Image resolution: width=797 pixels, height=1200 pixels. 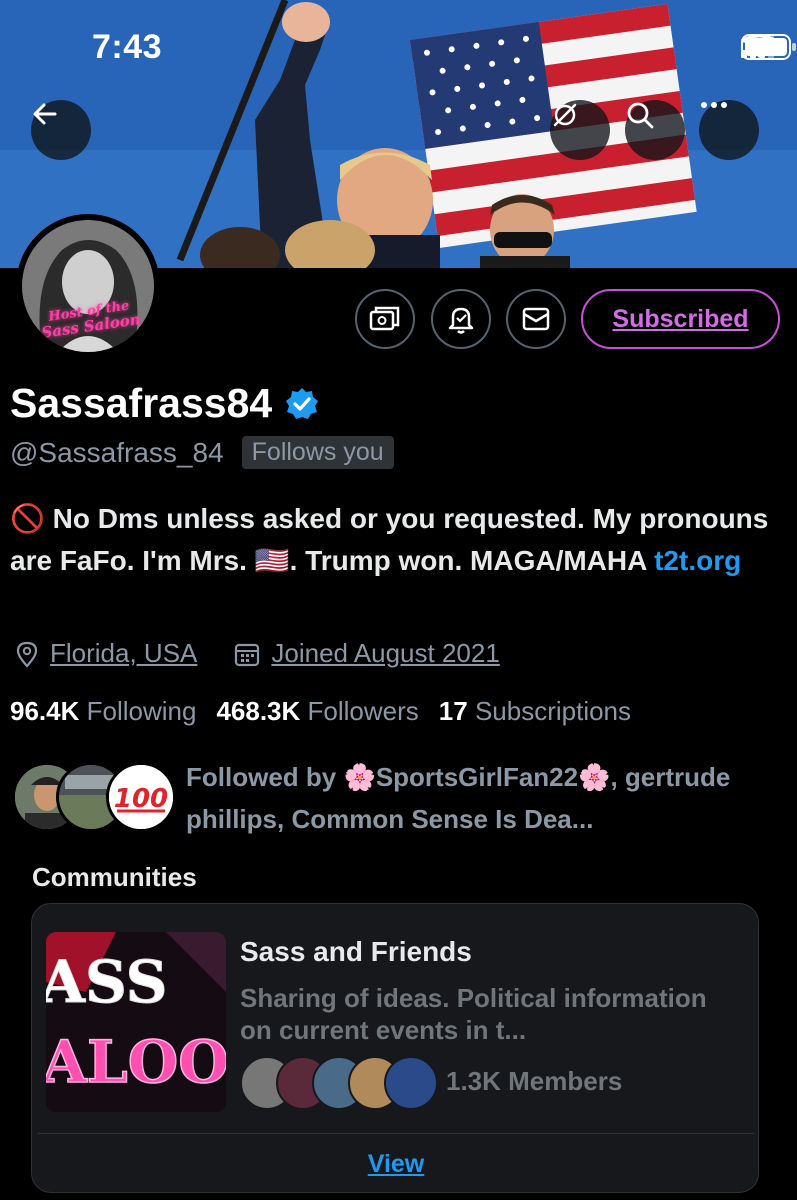 I want to click on search-icon, so click(x=640, y=115).